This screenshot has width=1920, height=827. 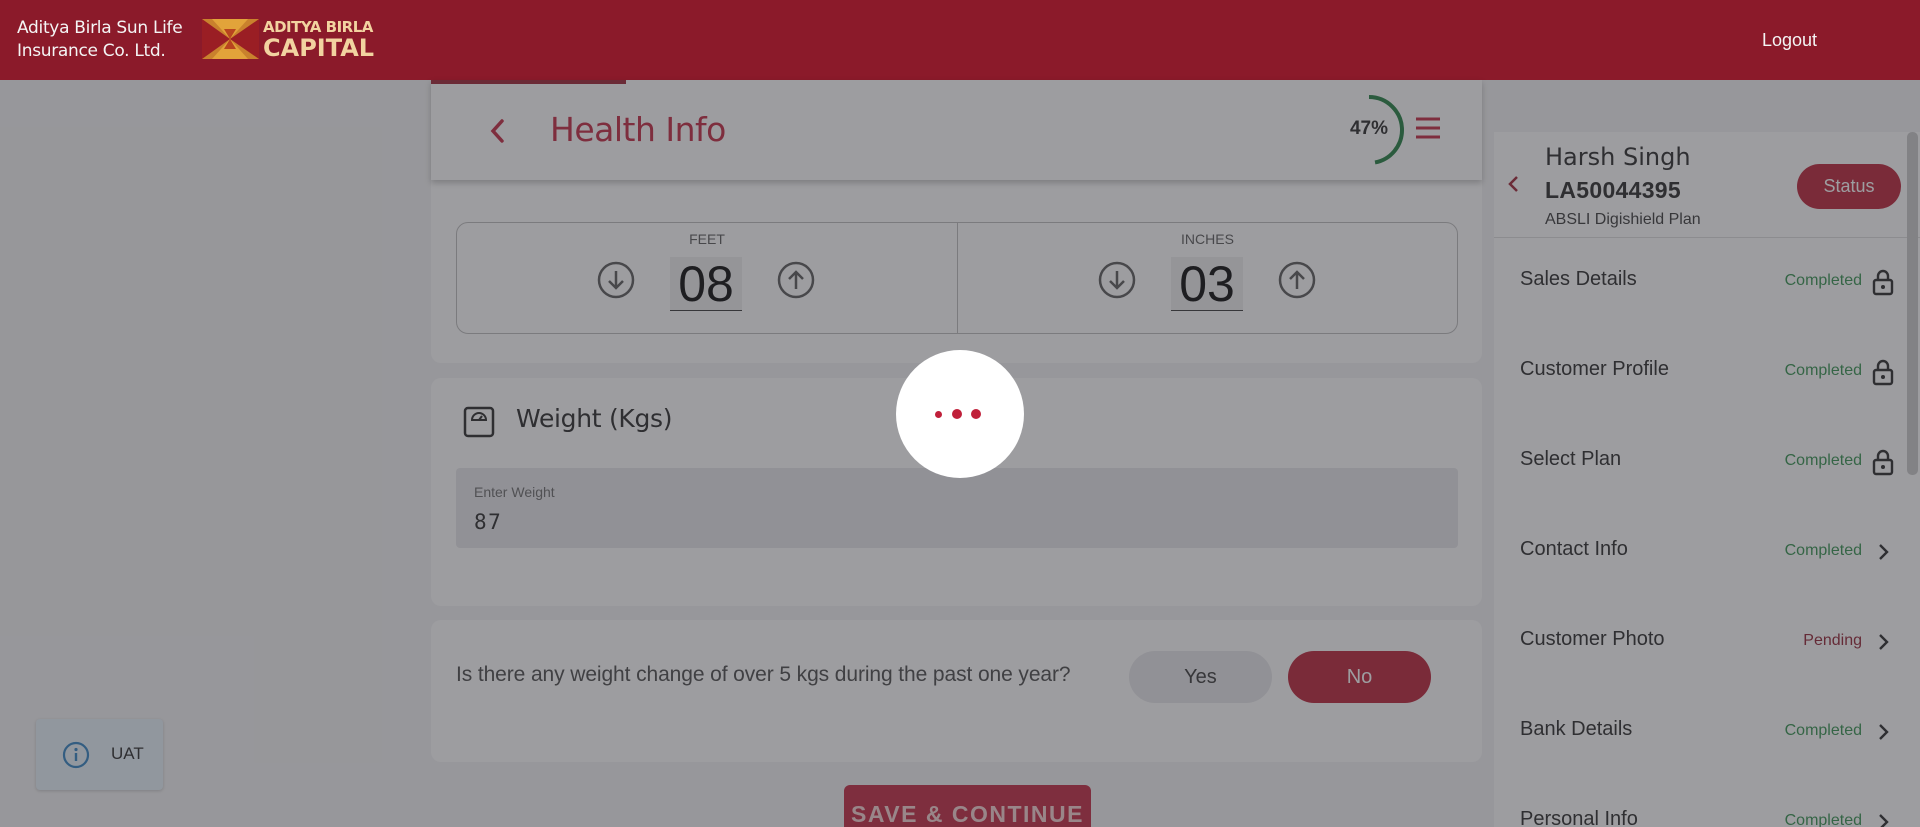 I want to click on aditya-birla-capital-logo: ADITYA BIRLA CAPITAL, so click(x=288, y=39).